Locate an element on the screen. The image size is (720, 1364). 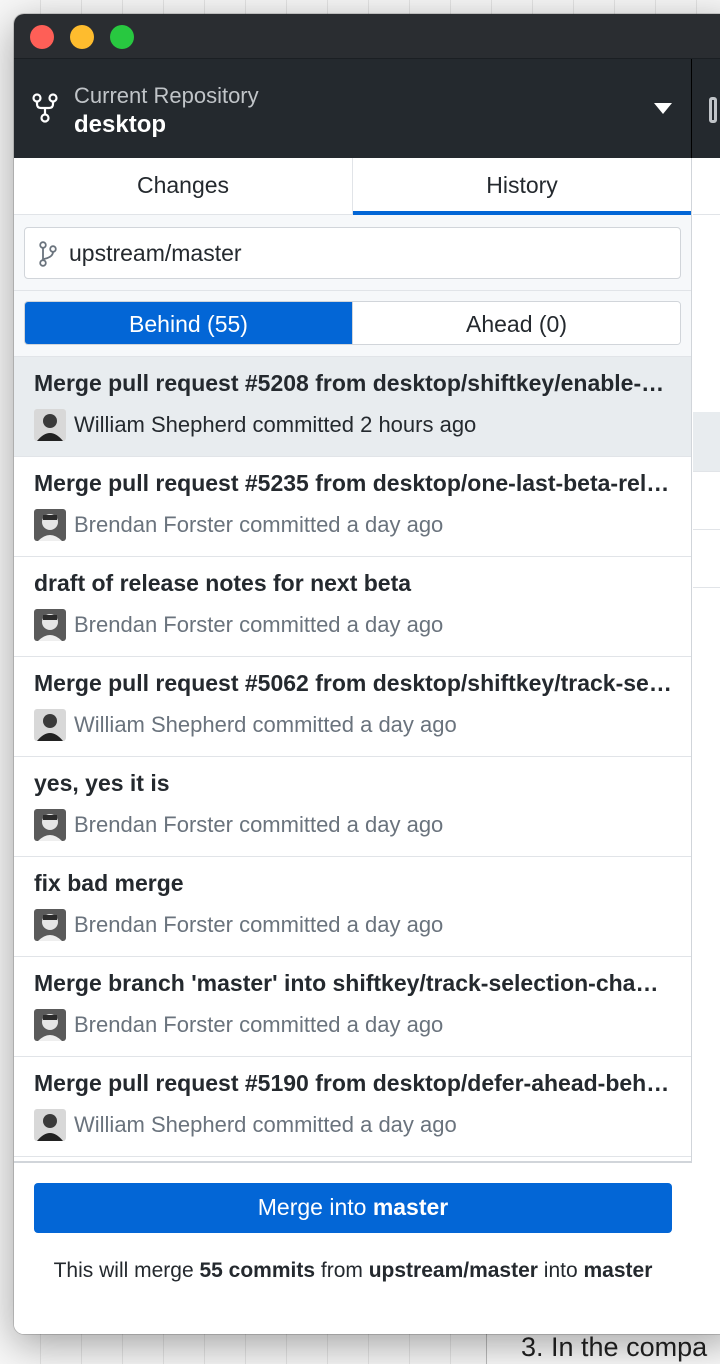
branch-filter-value: upstream/master is located at coordinates (155, 253).